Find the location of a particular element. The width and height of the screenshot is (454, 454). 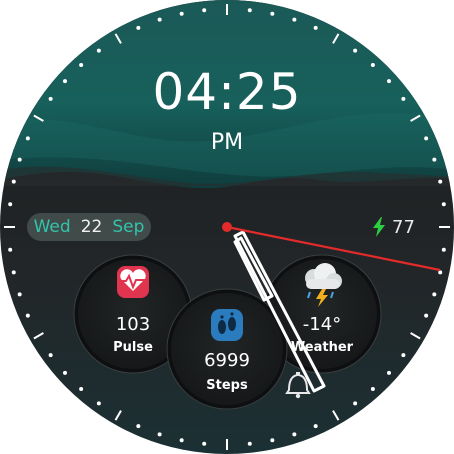

heart-rate-icon is located at coordinates (133, 282).